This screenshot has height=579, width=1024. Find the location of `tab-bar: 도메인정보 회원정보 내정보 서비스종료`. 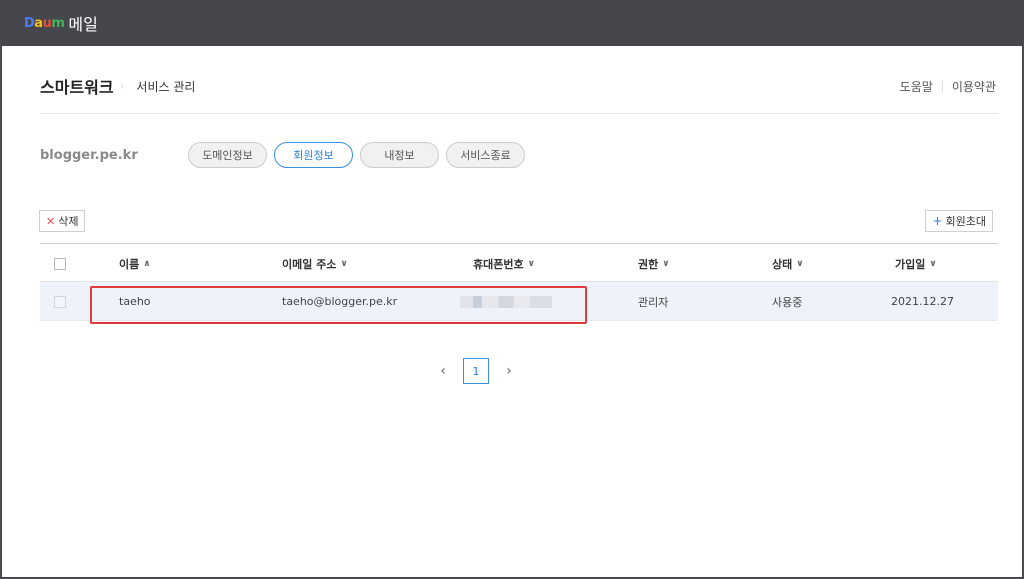

tab-bar: 도메인정보 회원정보 내정보 서비스종료 is located at coordinates (356, 155).